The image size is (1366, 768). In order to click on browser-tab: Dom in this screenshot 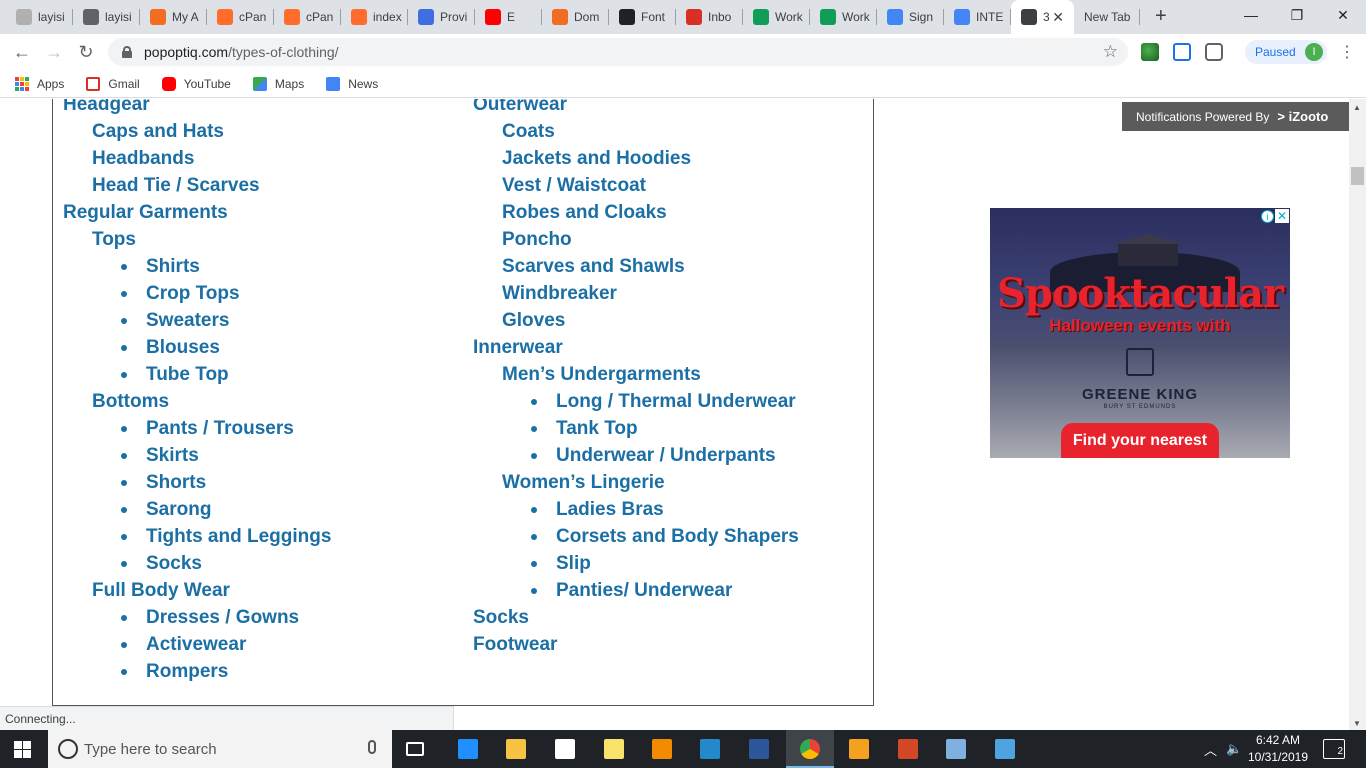, I will do `click(575, 17)`.